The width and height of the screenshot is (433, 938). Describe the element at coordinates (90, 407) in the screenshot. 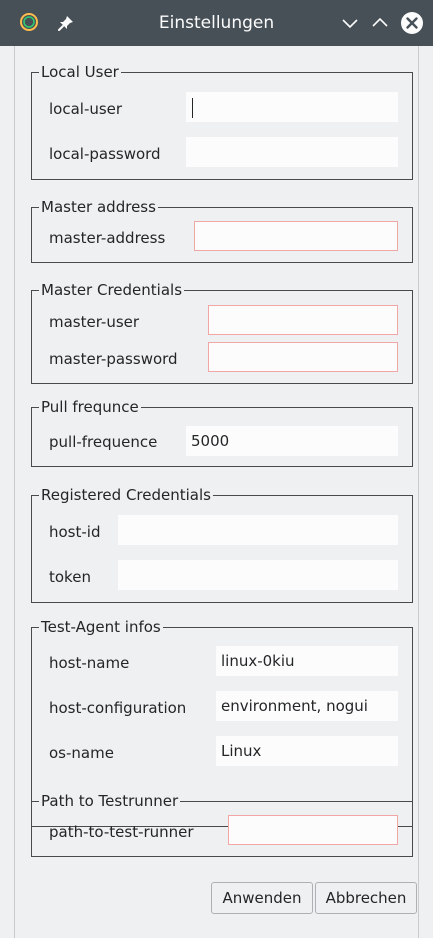

I see `group-title: Pull frequnce` at that location.